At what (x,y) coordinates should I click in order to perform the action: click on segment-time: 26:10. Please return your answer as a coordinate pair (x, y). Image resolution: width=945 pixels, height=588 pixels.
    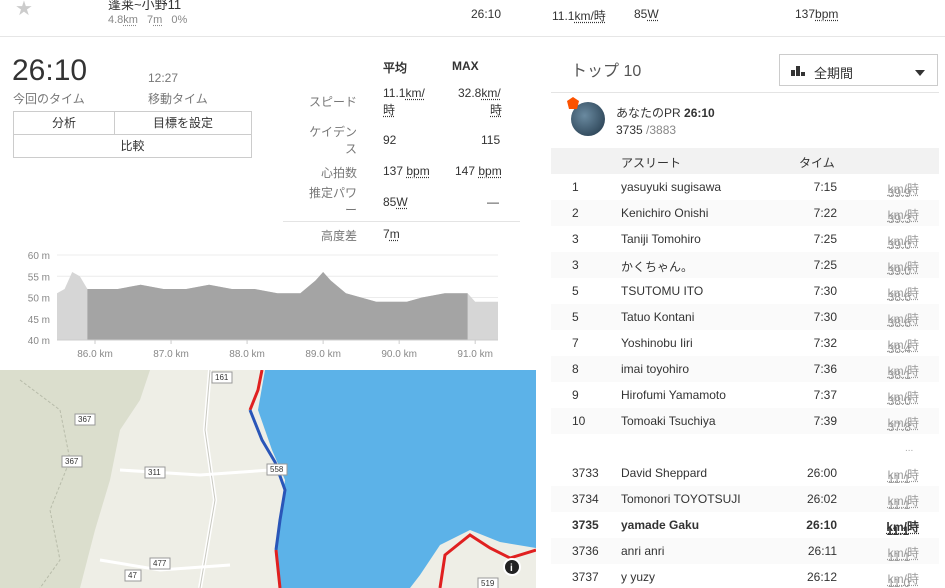
    Looking at the image, I should click on (486, 14).